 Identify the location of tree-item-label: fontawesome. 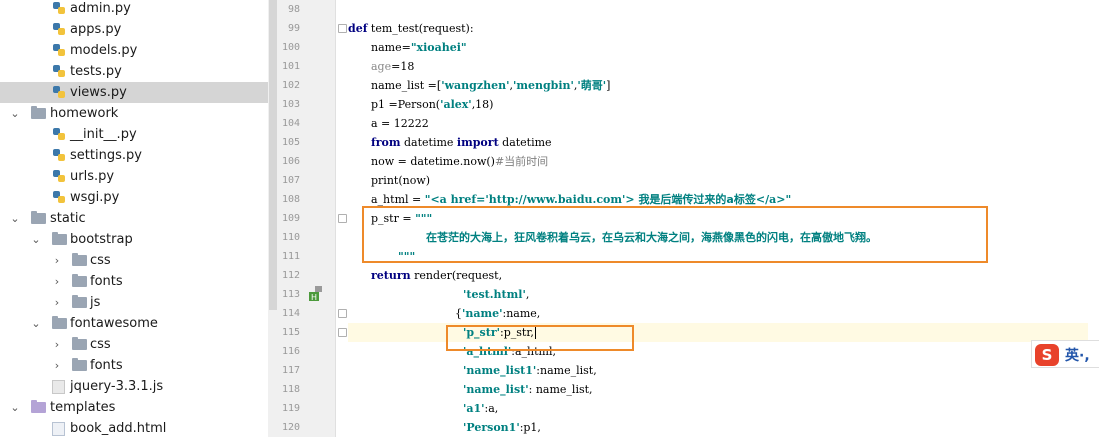
(114, 323).